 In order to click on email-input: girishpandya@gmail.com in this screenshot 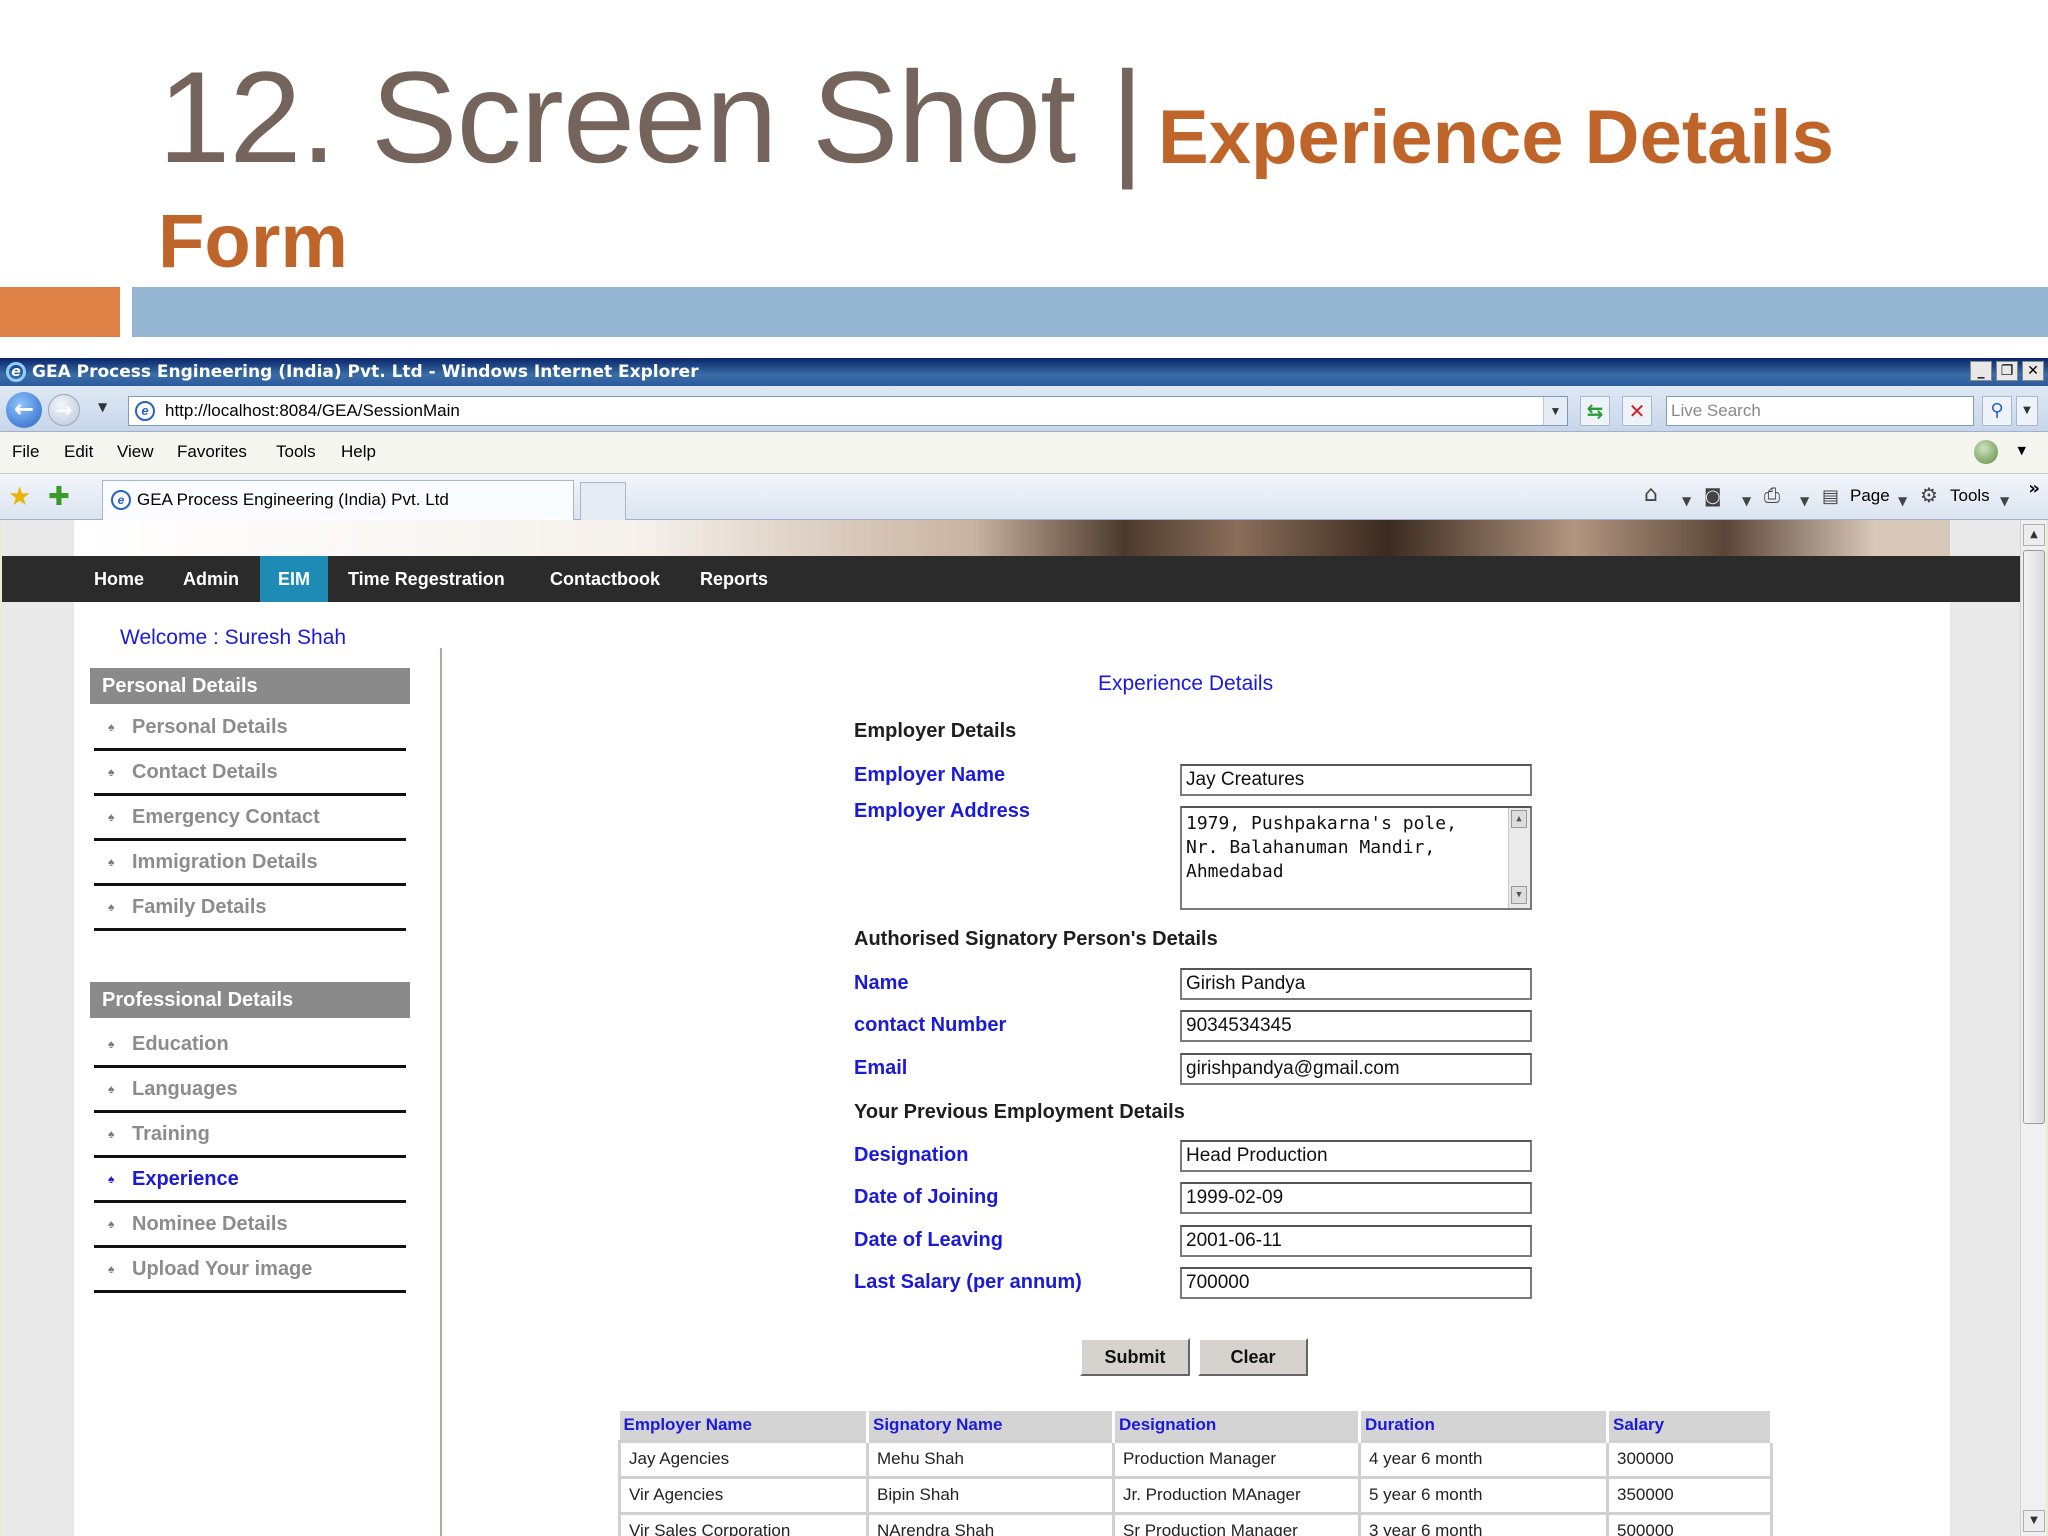, I will do `click(1356, 1069)`.